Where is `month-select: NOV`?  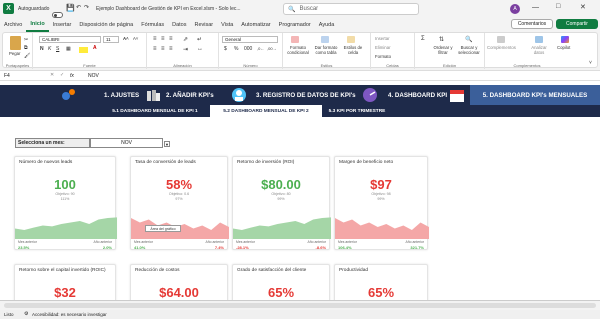
month-select: NOV is located at coordinates (126, 143).